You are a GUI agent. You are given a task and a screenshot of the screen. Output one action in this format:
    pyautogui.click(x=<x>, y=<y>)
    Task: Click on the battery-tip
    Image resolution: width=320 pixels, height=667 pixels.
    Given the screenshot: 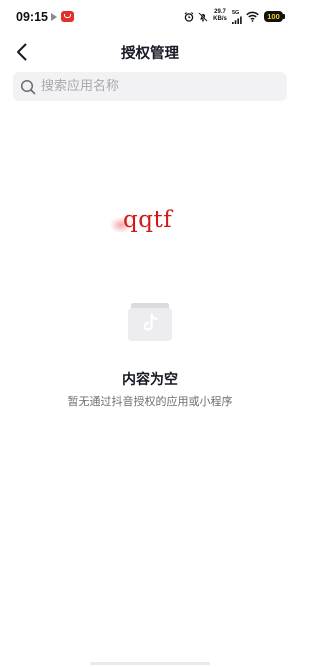 What is the action you would take?
    pyautogui.click(x=284, y=16)
    